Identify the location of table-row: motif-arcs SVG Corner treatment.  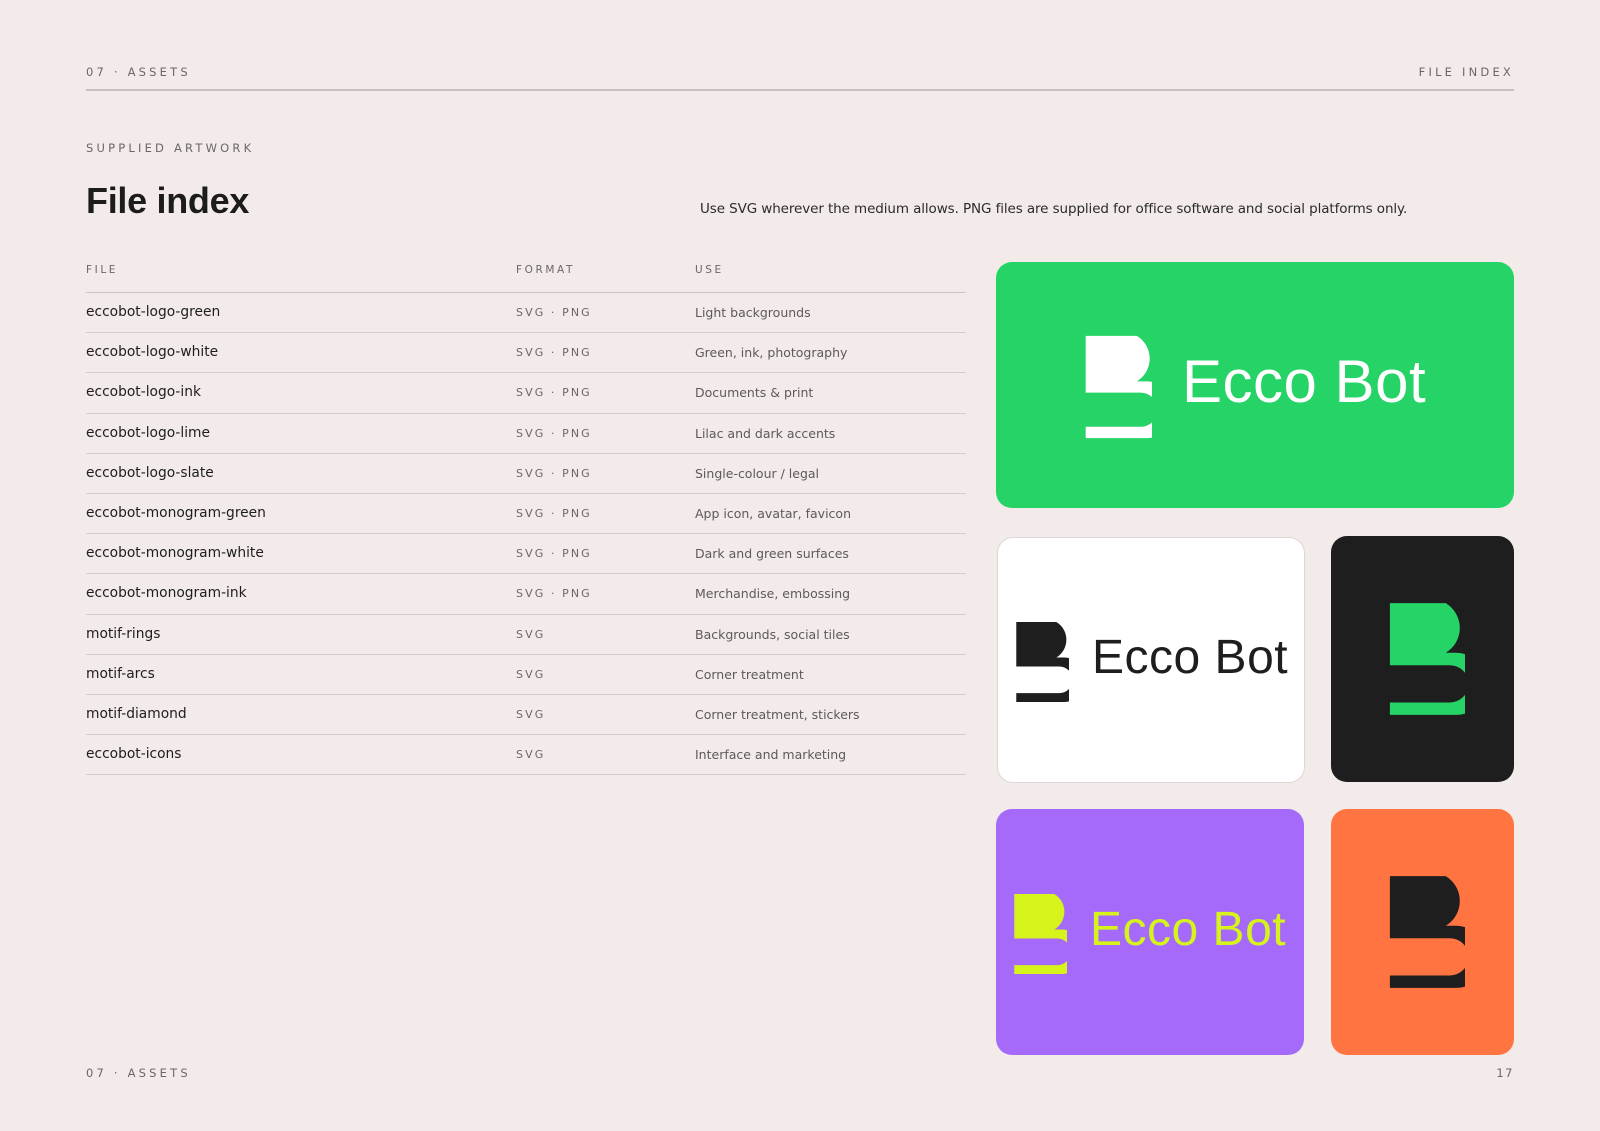
(526, 675).